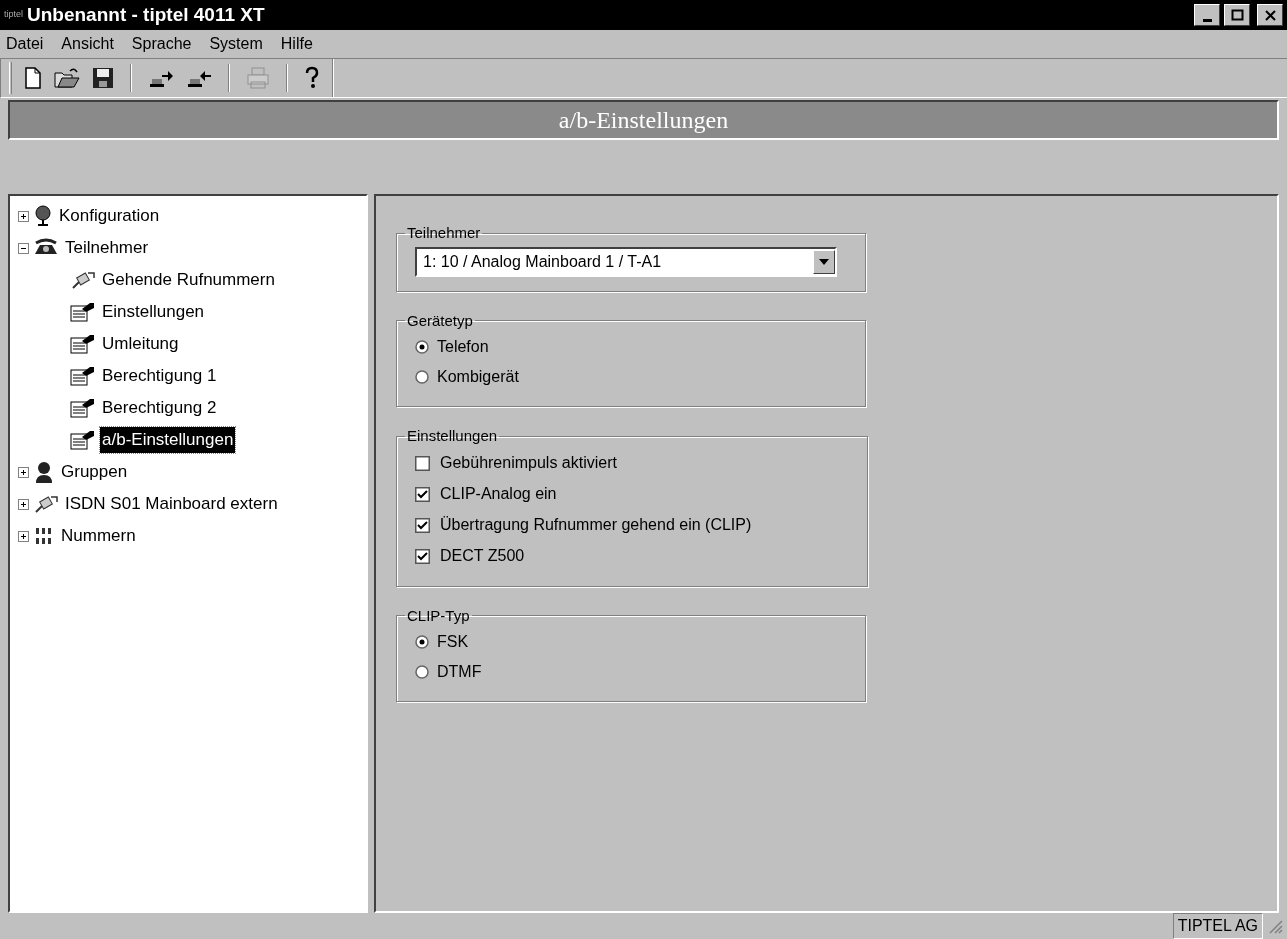 This screenshot has width=1287, height=939. What do you see at coordinates (596, 525) in the screenshot?
I see `checkbox-label: Übertragung Rufnummer gehend ein (CLIP)` at bounding box center [596, 525].